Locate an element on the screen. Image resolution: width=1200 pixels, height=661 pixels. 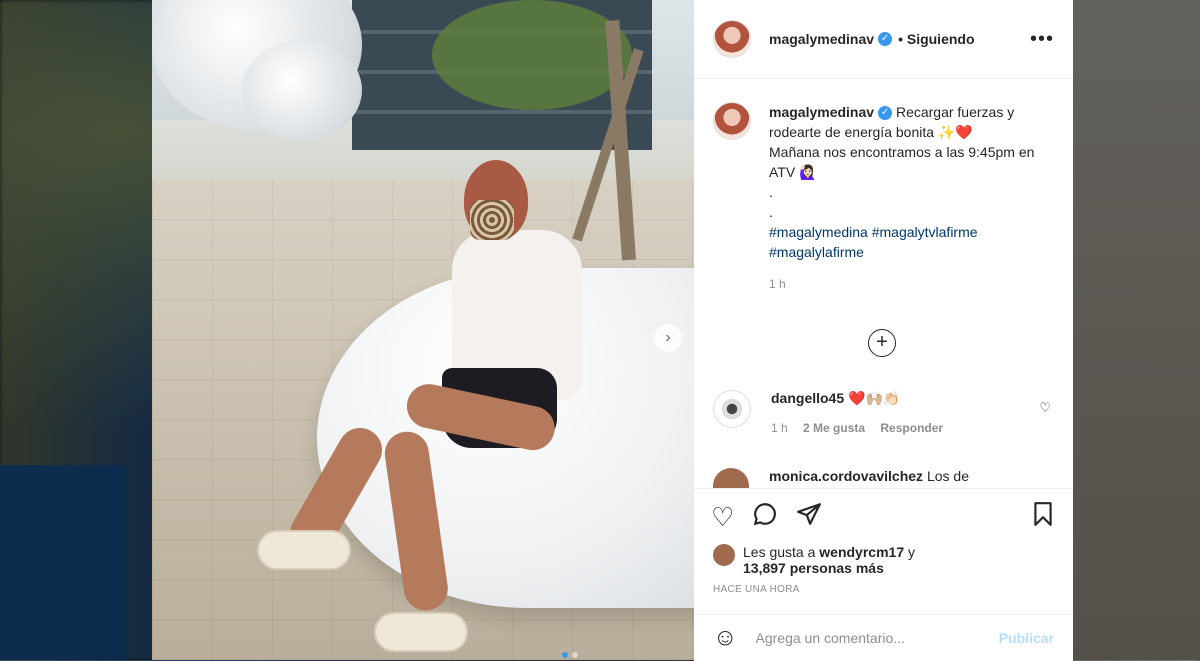
next-image-button: › is located at coordinates (668, 338).